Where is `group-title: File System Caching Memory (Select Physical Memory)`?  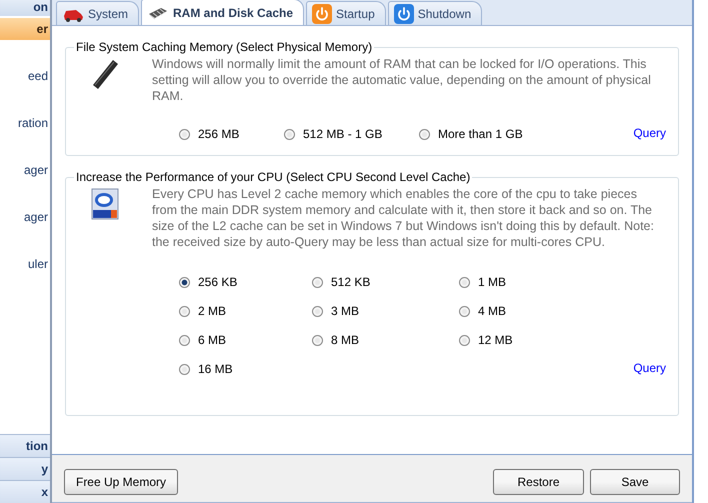 group-title: File System Caching Memory (Select Physical Memory) is located at coordinates (224, 47).